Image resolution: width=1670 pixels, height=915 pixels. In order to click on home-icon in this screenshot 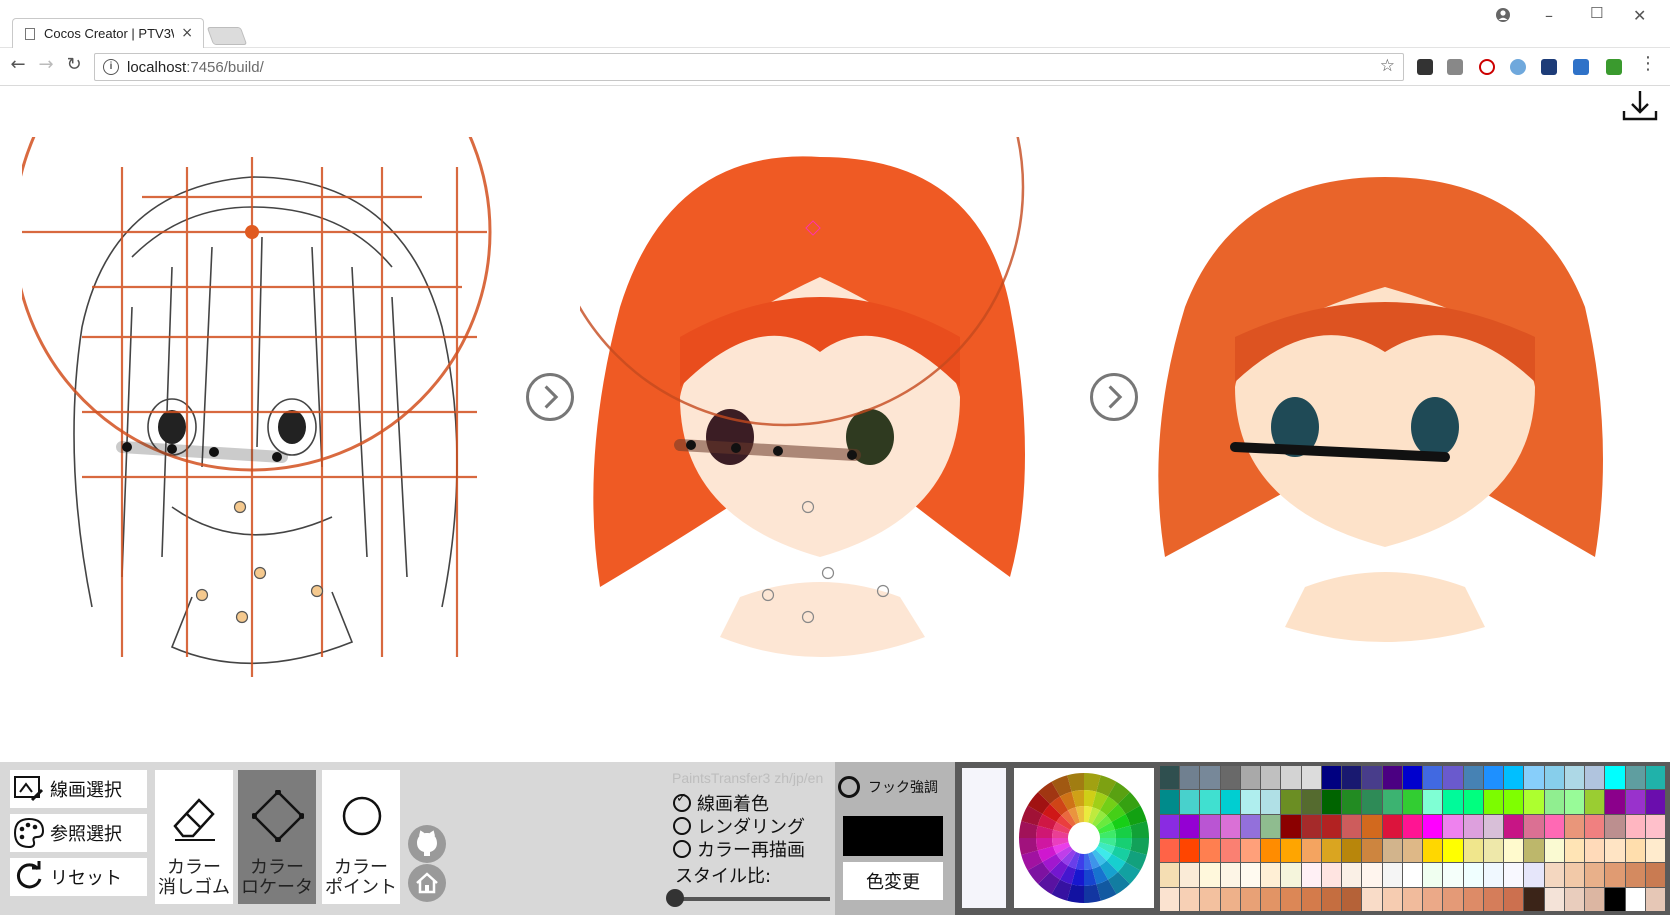, I will do `click(427, 883)`.